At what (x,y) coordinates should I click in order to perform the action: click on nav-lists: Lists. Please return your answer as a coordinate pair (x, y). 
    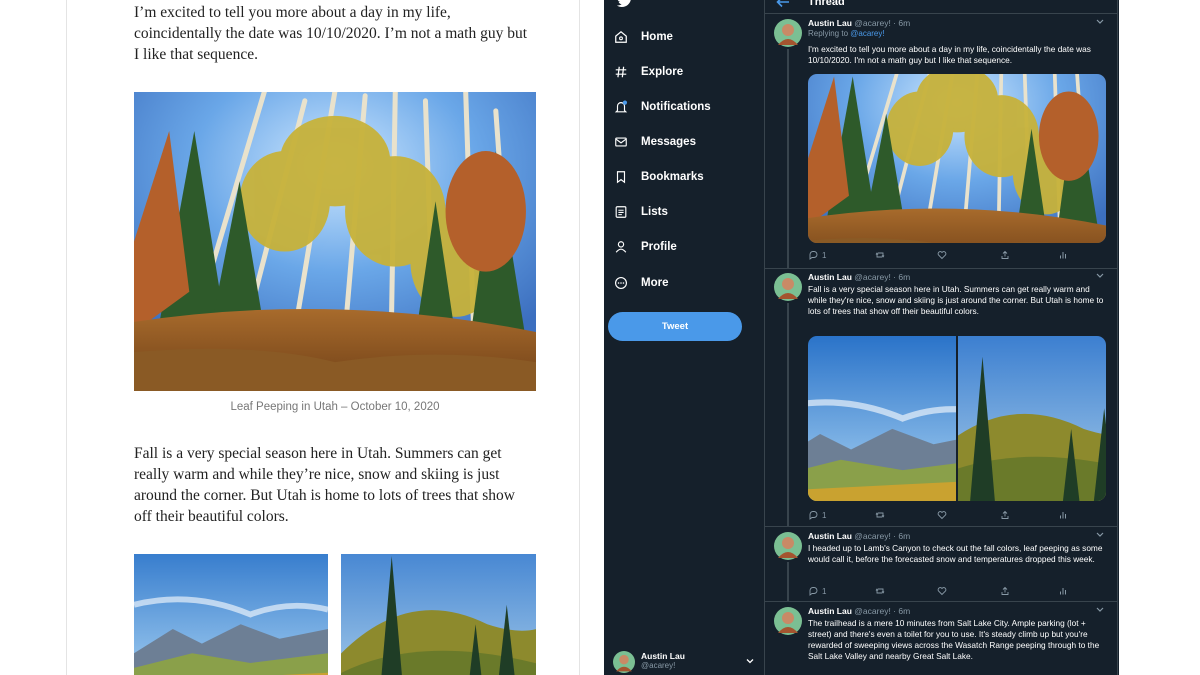
    Looking at the image, I should click on (679, 212).